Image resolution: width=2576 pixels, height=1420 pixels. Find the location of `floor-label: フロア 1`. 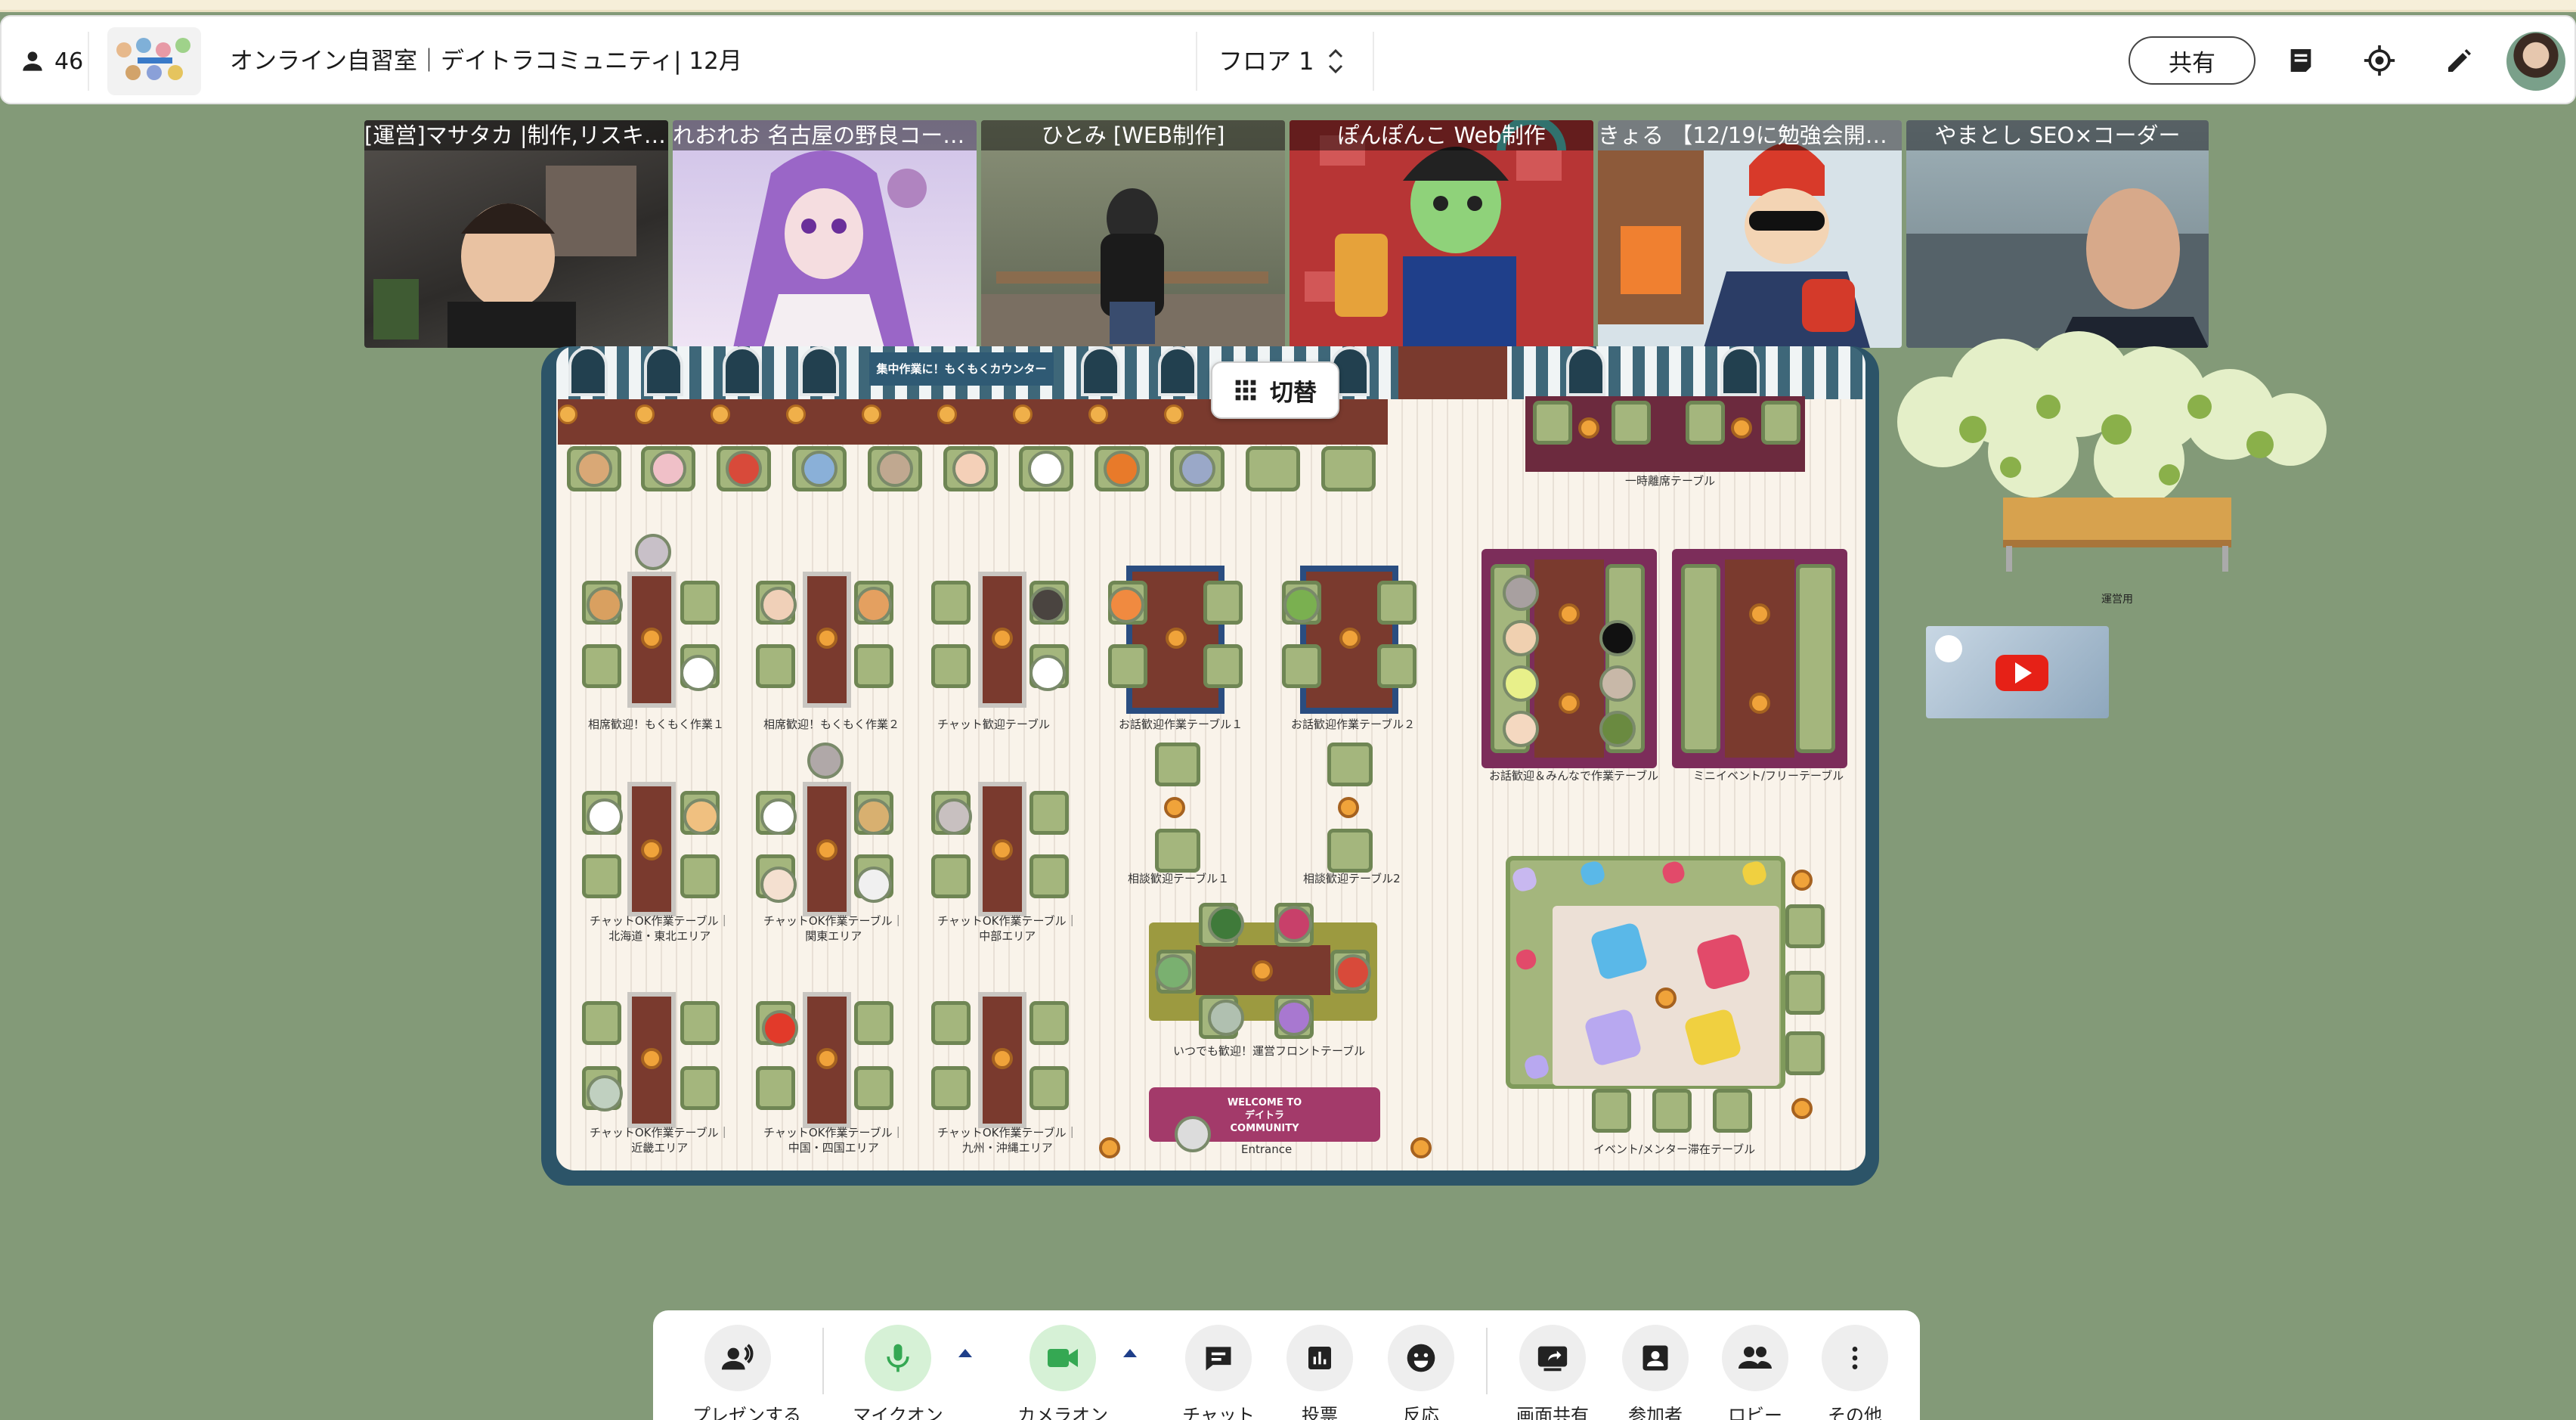

floor-label: フロア 1 is located at coordinates (1266, 62).